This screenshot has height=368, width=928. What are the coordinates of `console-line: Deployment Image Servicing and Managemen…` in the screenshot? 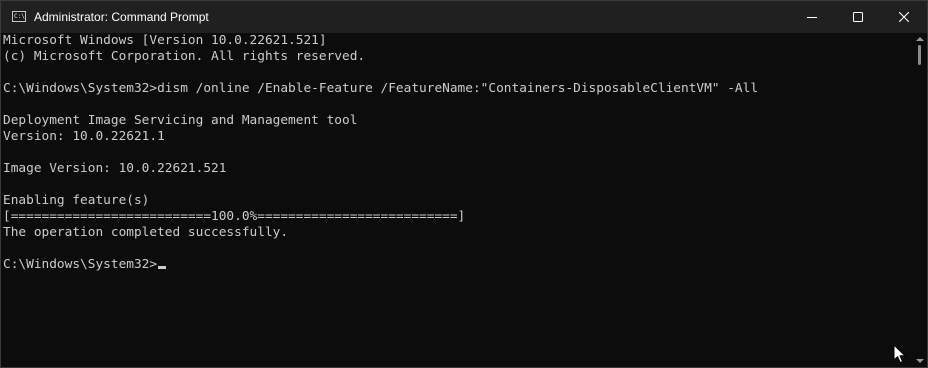 It's located at (180, 120).